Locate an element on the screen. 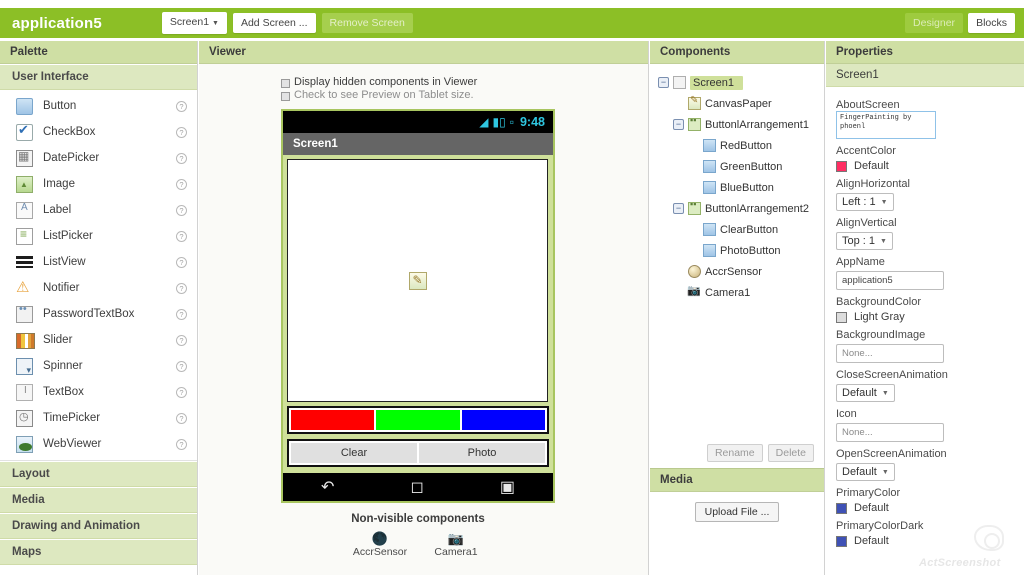  tablet-preview-row: Check to see Preview on Tablet size. is located at coordinates (464, 95).